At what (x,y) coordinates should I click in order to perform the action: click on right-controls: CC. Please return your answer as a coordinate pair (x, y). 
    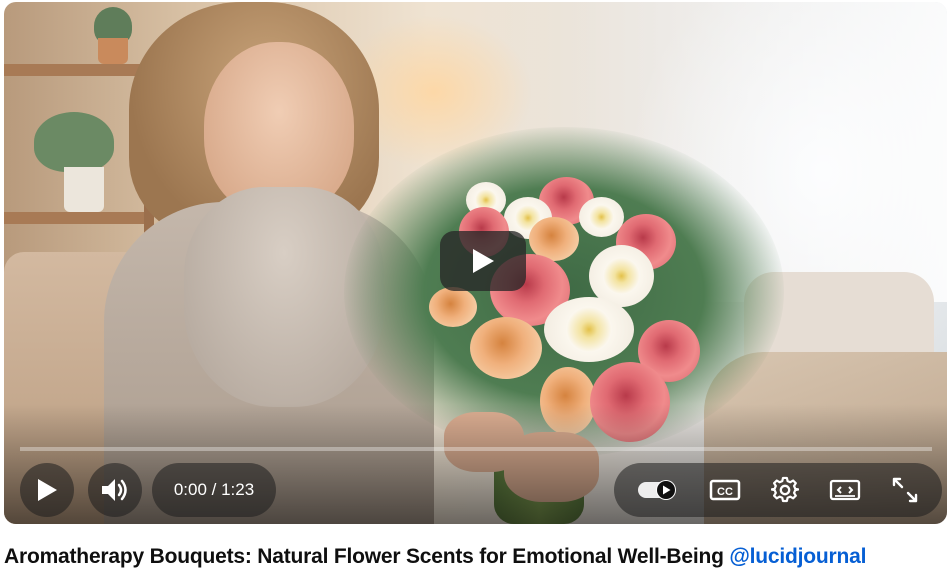
    Looking at the image, I should click on (778, 490).